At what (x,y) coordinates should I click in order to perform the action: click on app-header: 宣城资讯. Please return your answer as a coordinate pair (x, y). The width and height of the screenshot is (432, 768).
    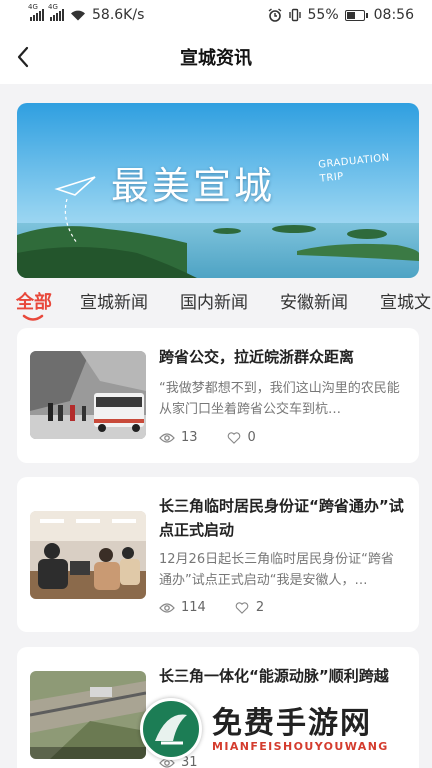
    Looking at the image, I should click on (216, 57).